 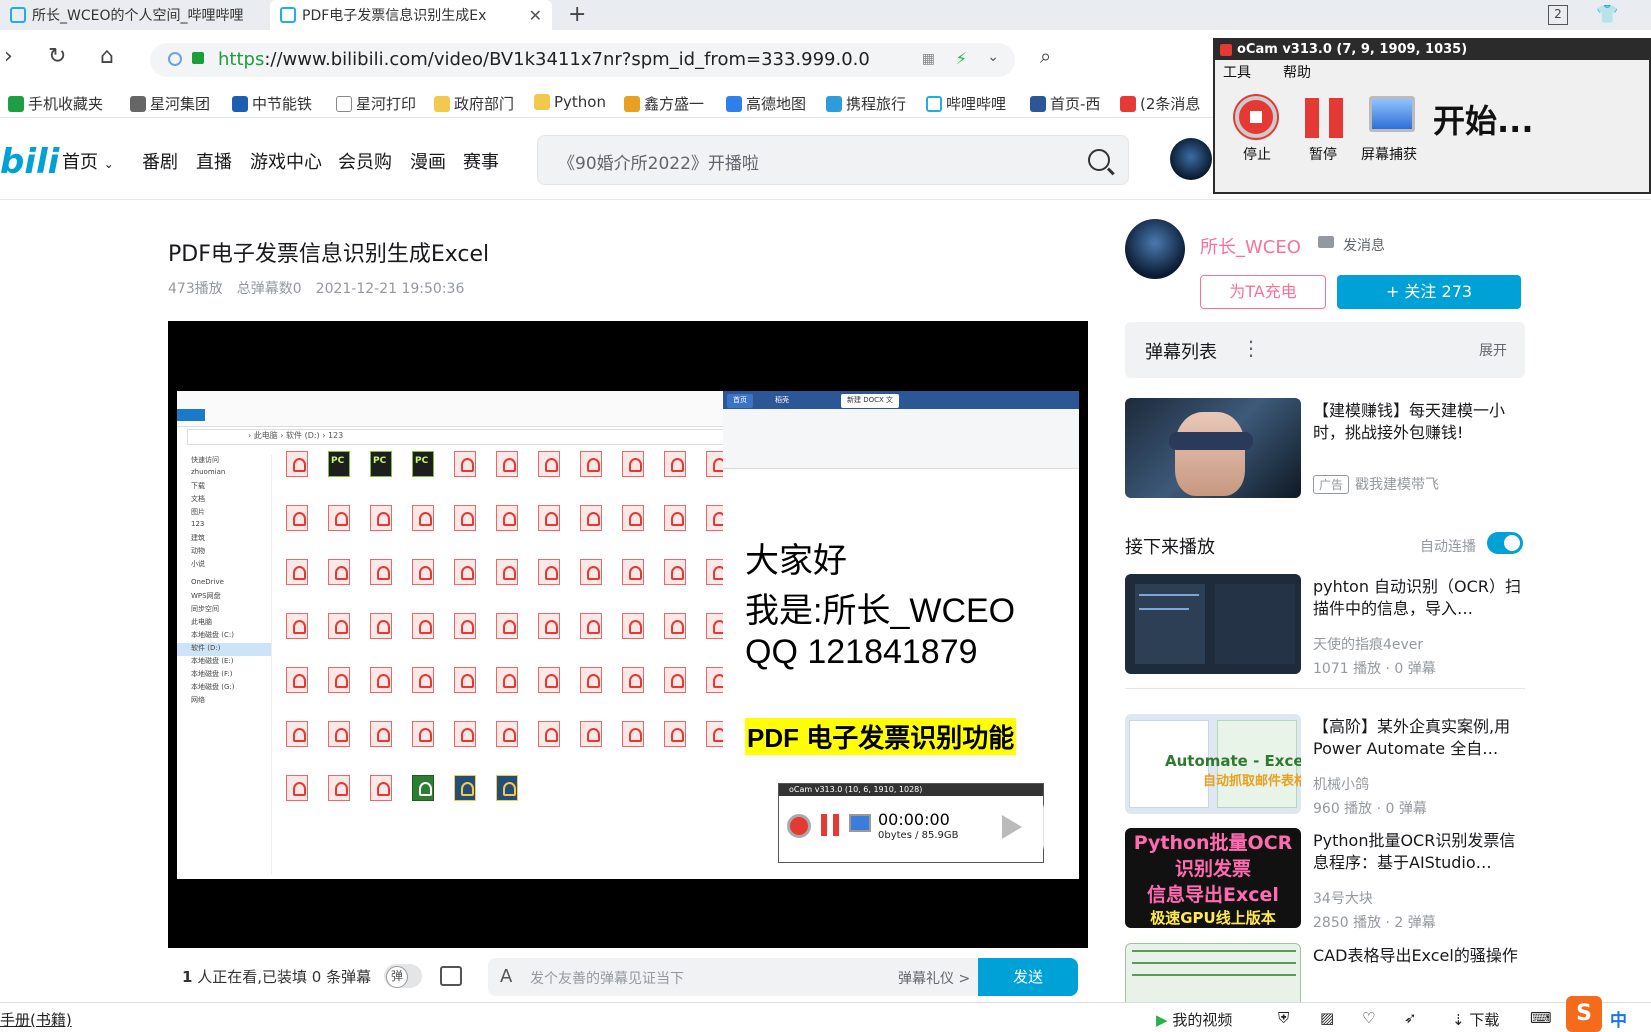 I want to click on sogou-ime-icon: S, so click(x=1584, y=1014).